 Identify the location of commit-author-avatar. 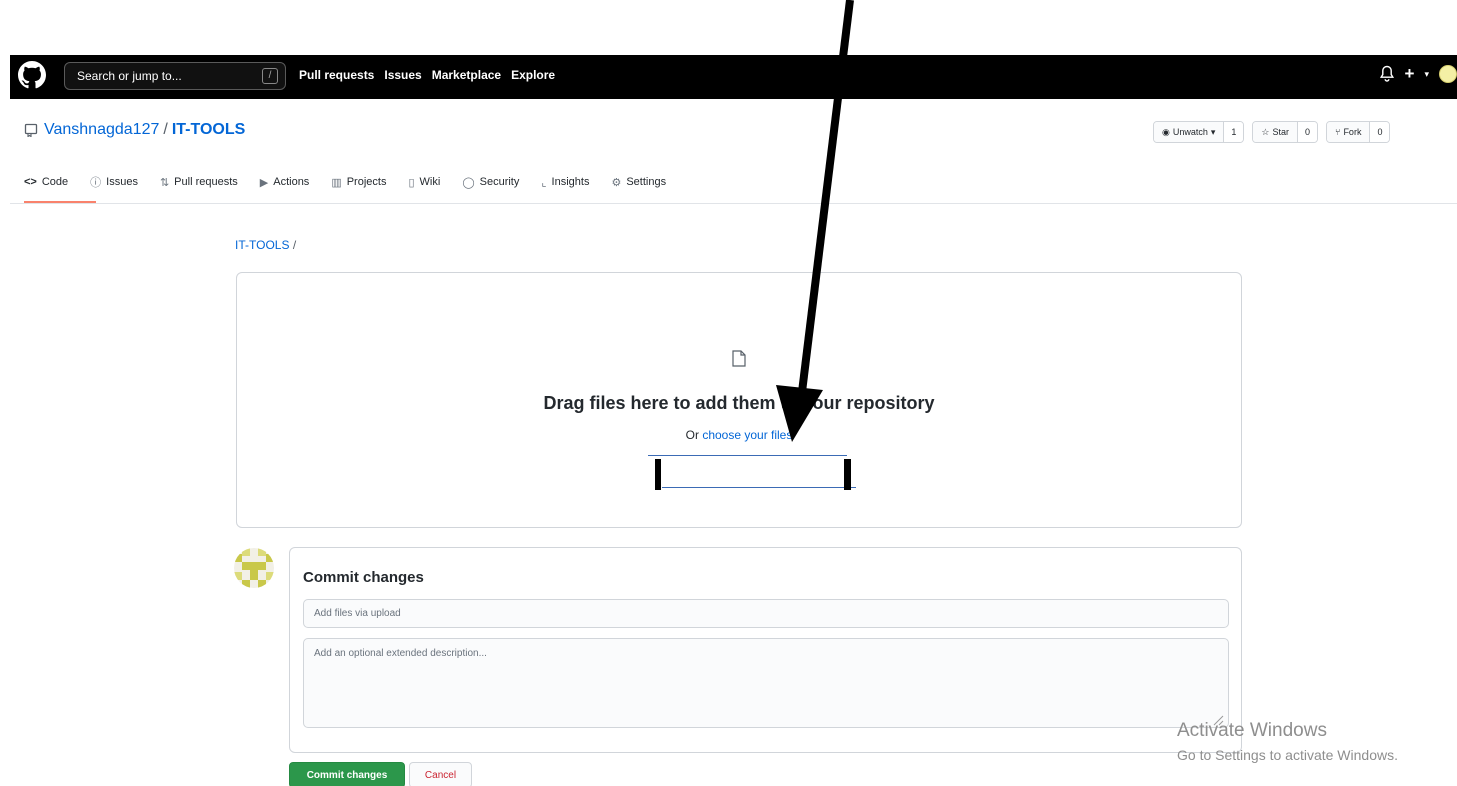
(254, 568).